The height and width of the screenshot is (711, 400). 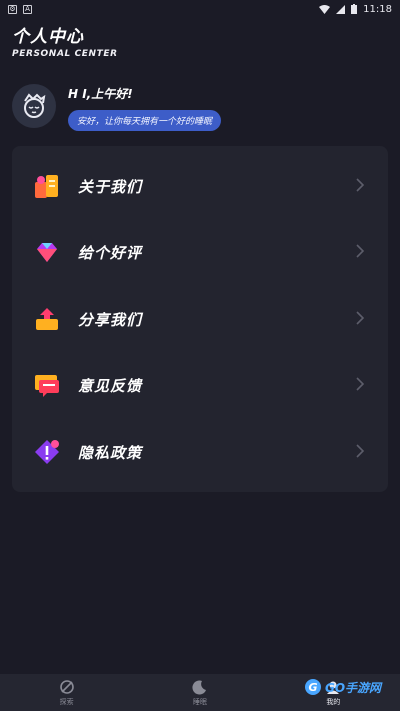 What do you see at coordinates (341, 9) in the screenshot?
I see `signal-icon` at bounding box center [341, 9].